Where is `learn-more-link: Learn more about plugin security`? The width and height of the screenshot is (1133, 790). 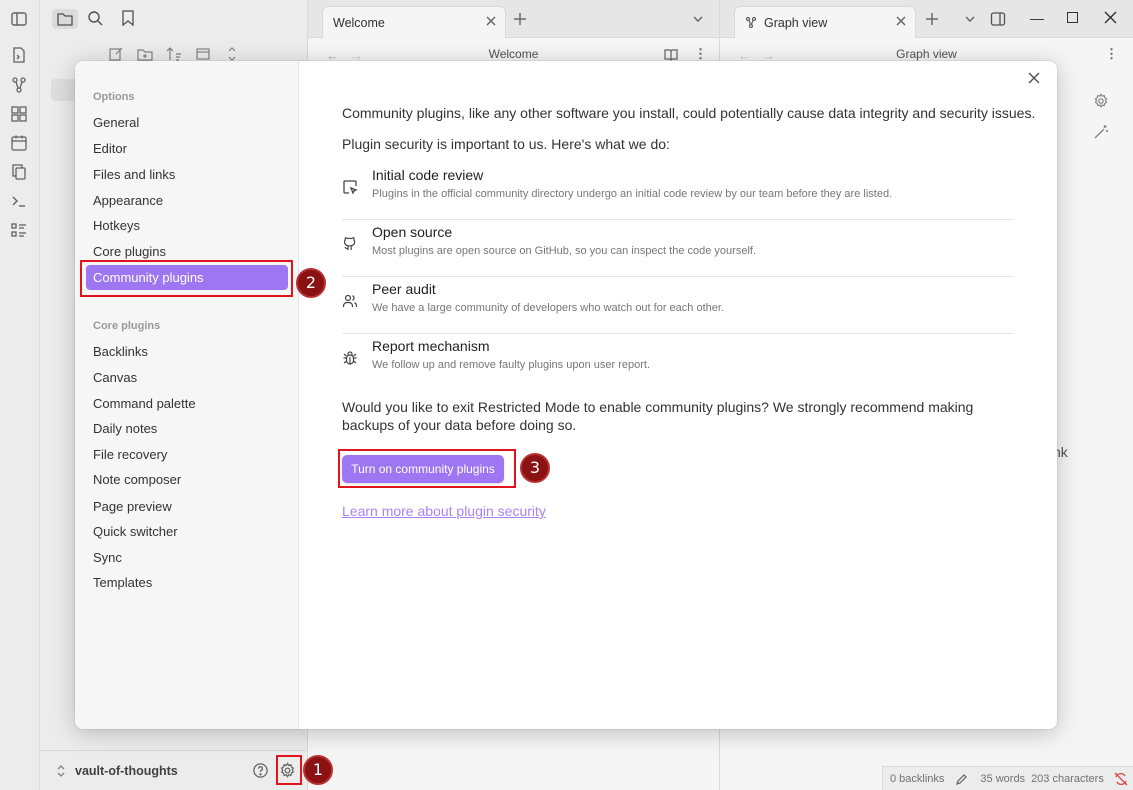 learn-more-link: Learn more about plugin security is located at coordinates (444, 511).